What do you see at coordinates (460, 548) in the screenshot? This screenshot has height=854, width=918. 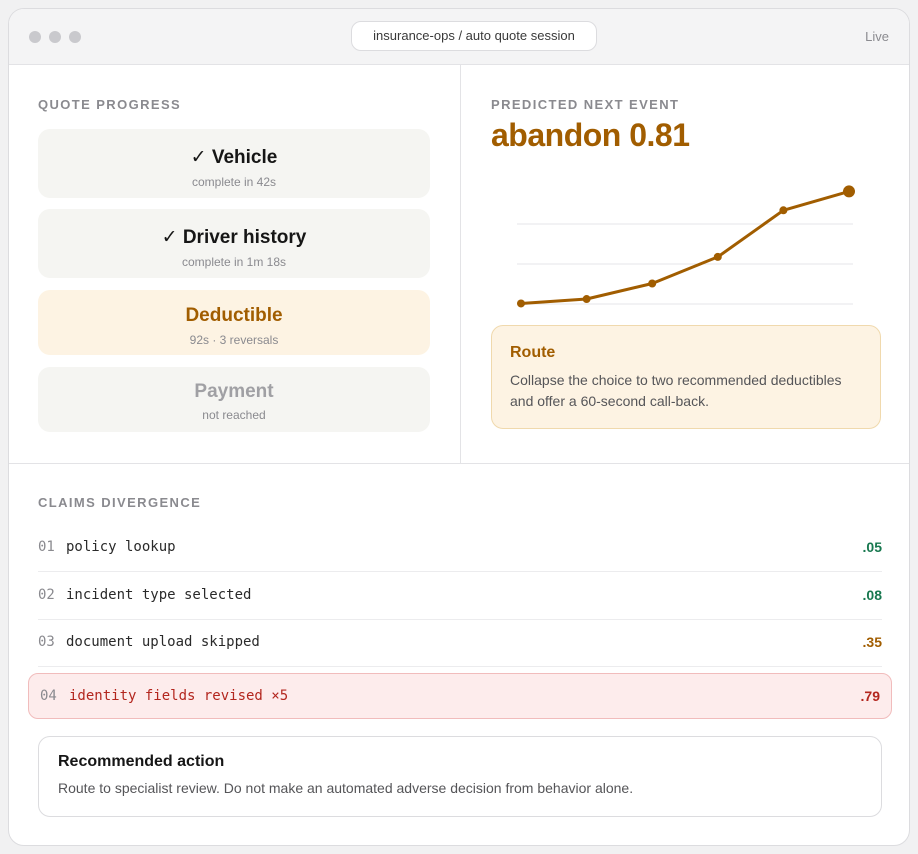 I see `claim-row-policy-lookup: 01 policy lookup .05` at bounding box center [460, 548].